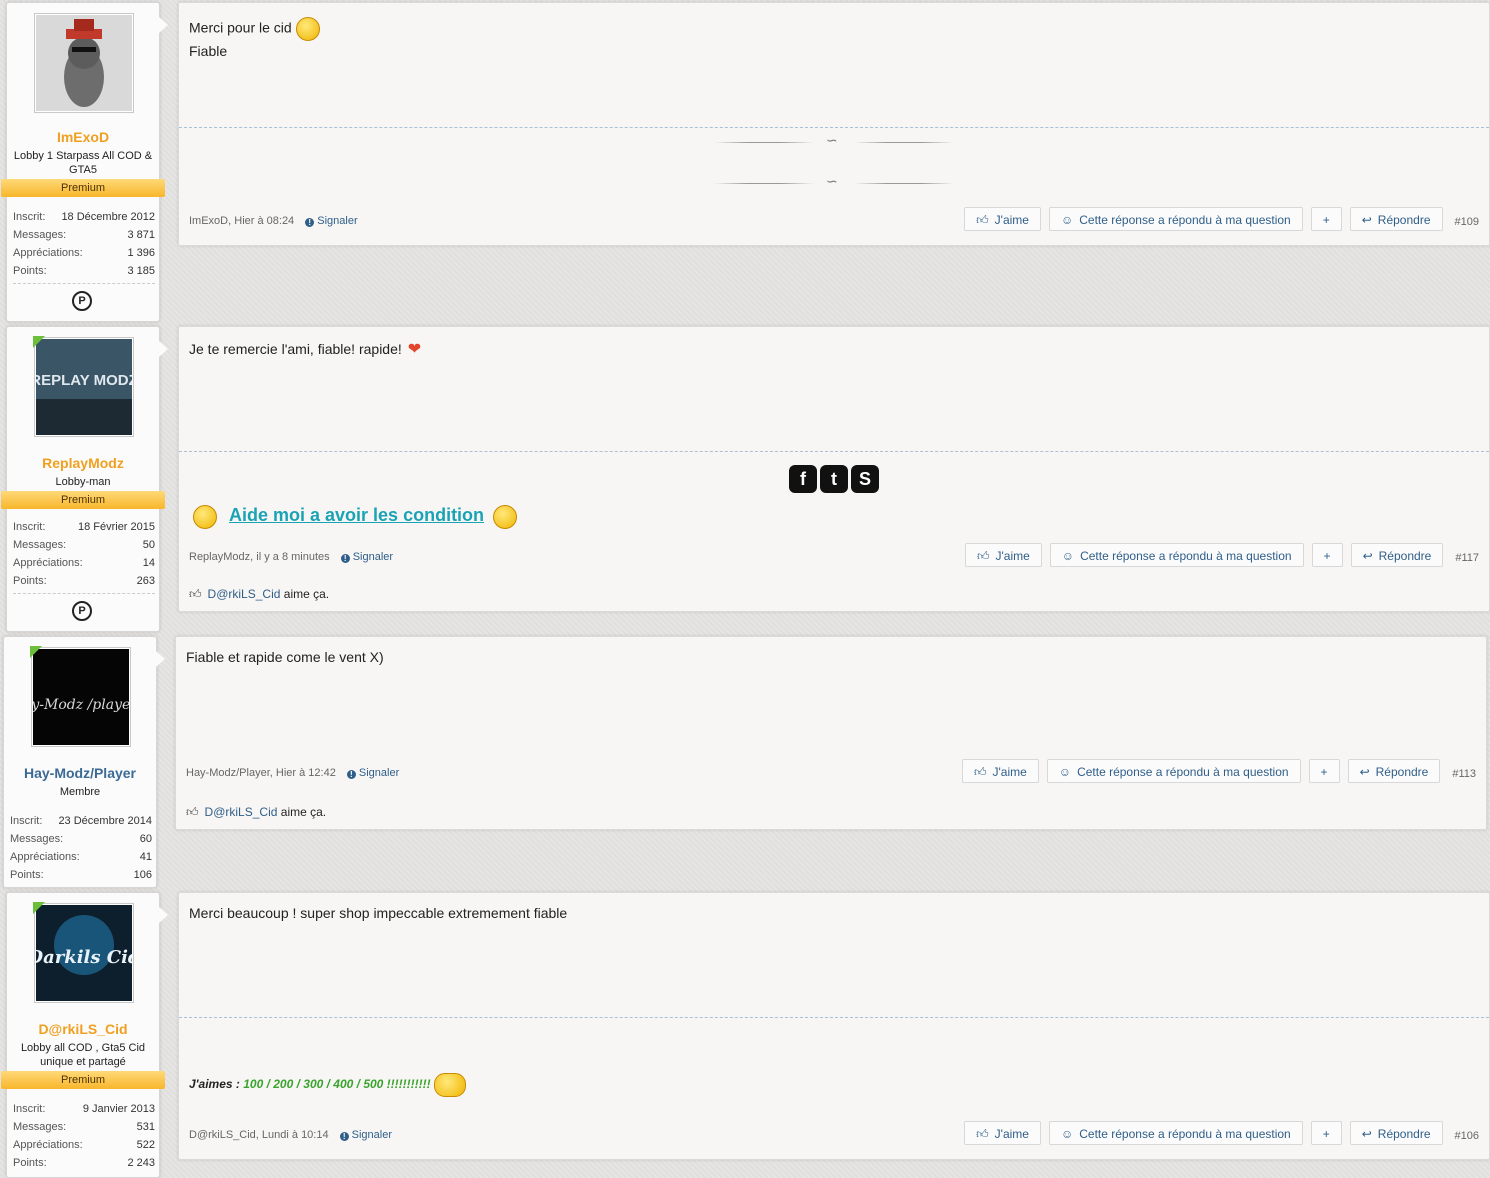 This screenshot has height=1178, width=1490. I want to click on stat-label: Points:, so click(30, 581).